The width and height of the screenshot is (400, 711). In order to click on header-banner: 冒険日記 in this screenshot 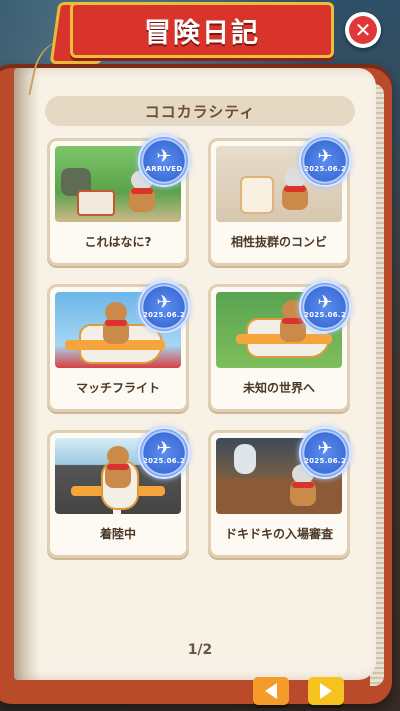, I will do `click(202, 30)`.